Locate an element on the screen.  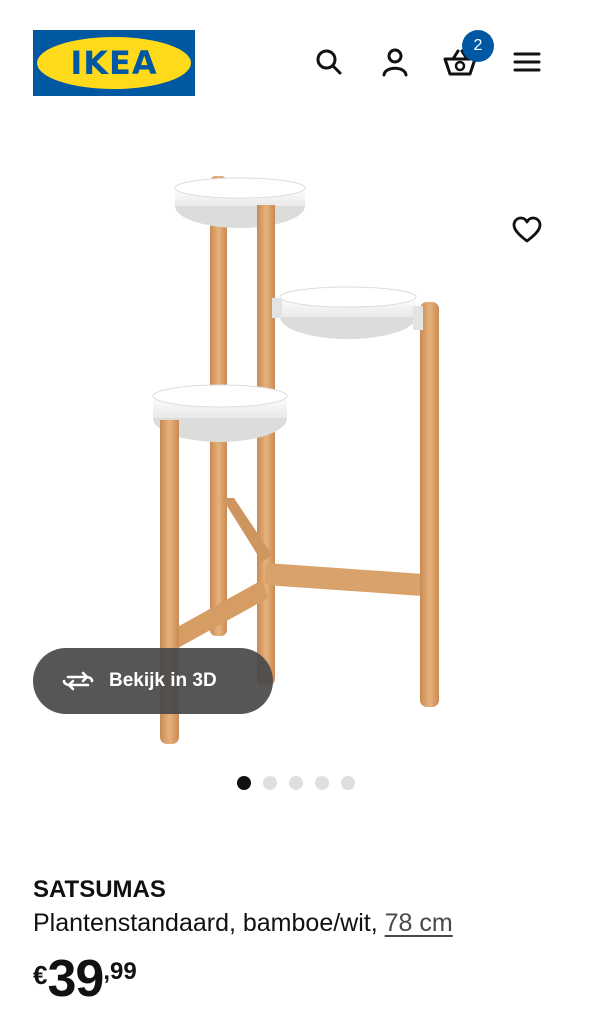
logo-text: IKEA is located at coordinates (113, 63).